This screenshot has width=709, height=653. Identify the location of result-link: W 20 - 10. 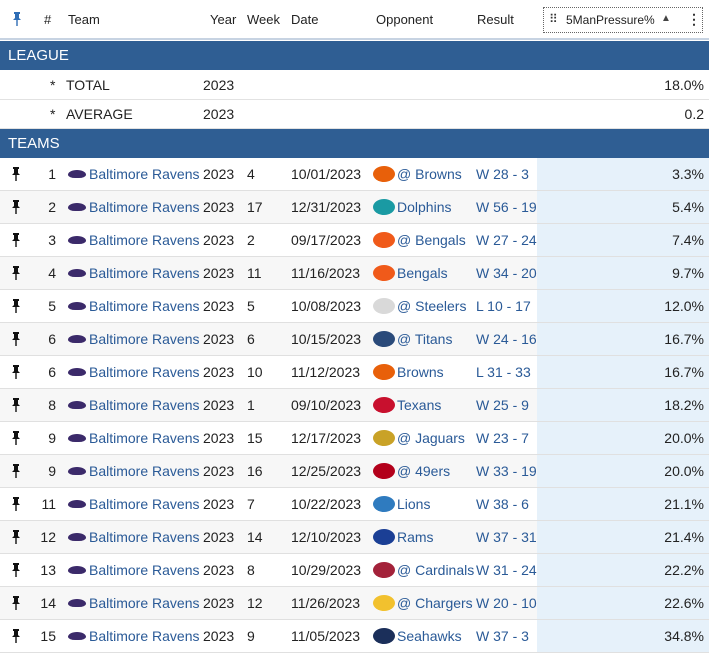
(506, 603).